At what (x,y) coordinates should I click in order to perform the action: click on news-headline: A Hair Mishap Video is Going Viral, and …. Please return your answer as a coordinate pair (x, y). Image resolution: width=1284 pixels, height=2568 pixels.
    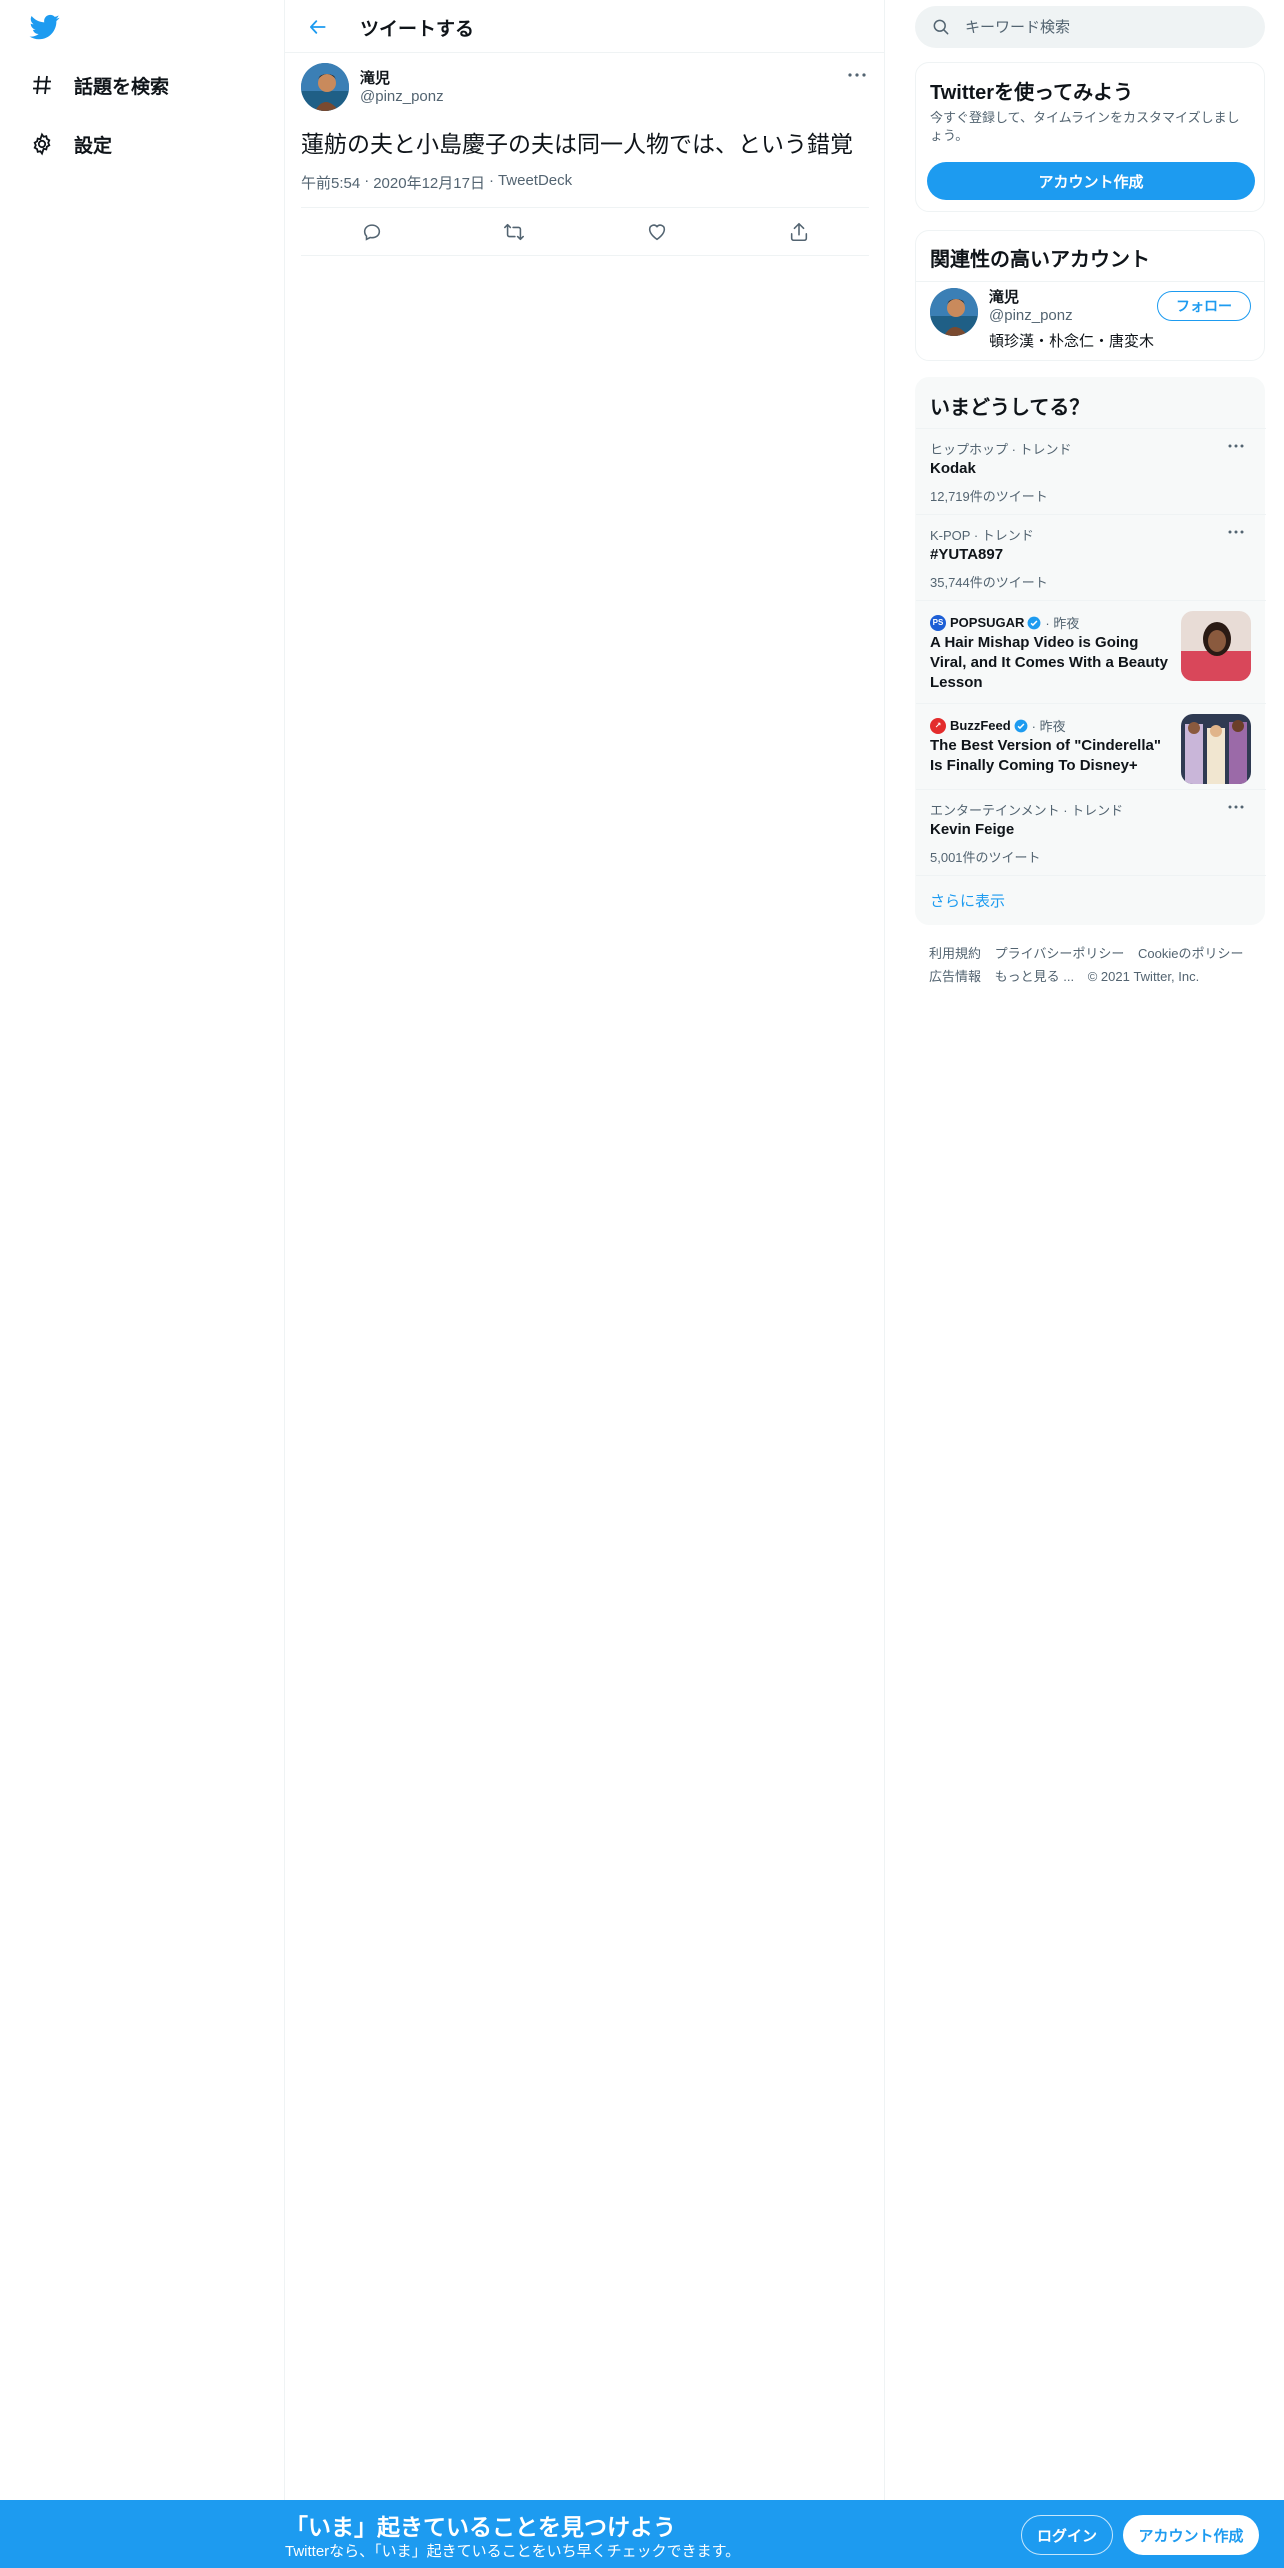
    Looking at the image, I should click on (1049, 662).